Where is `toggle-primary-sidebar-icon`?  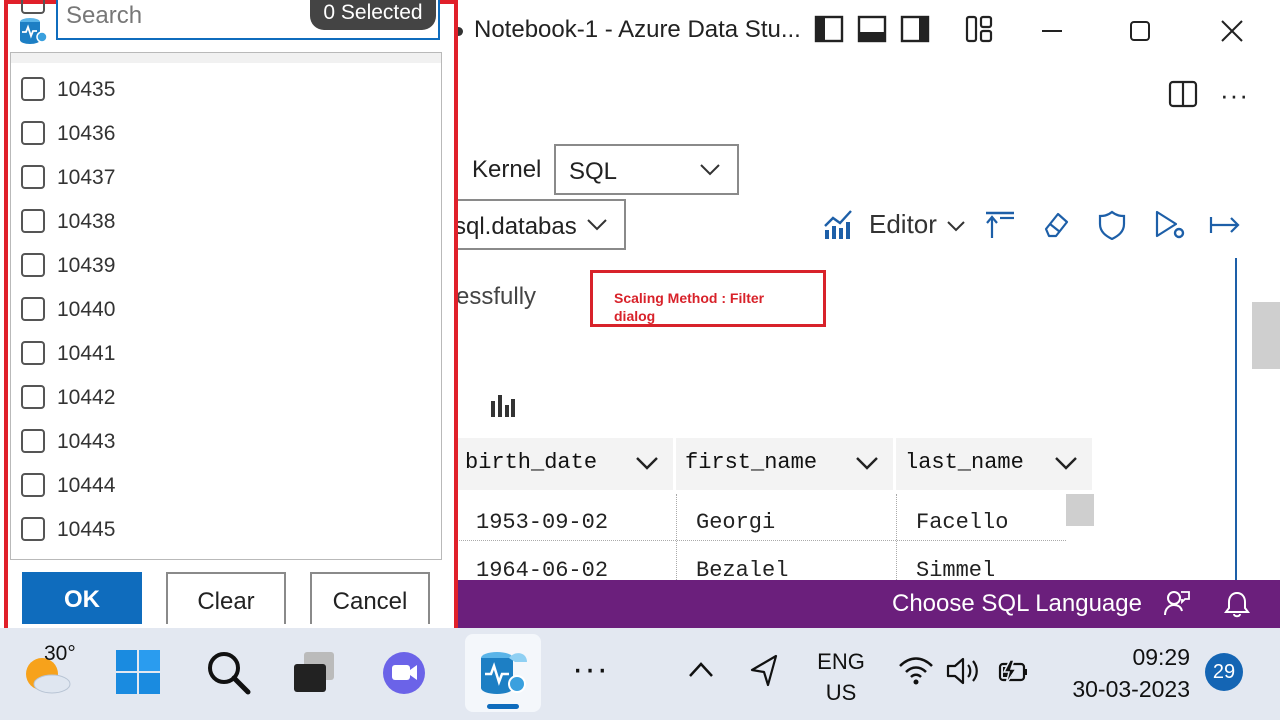 toggle-primary-sidebar-icon is located at coordinates (830, 30).